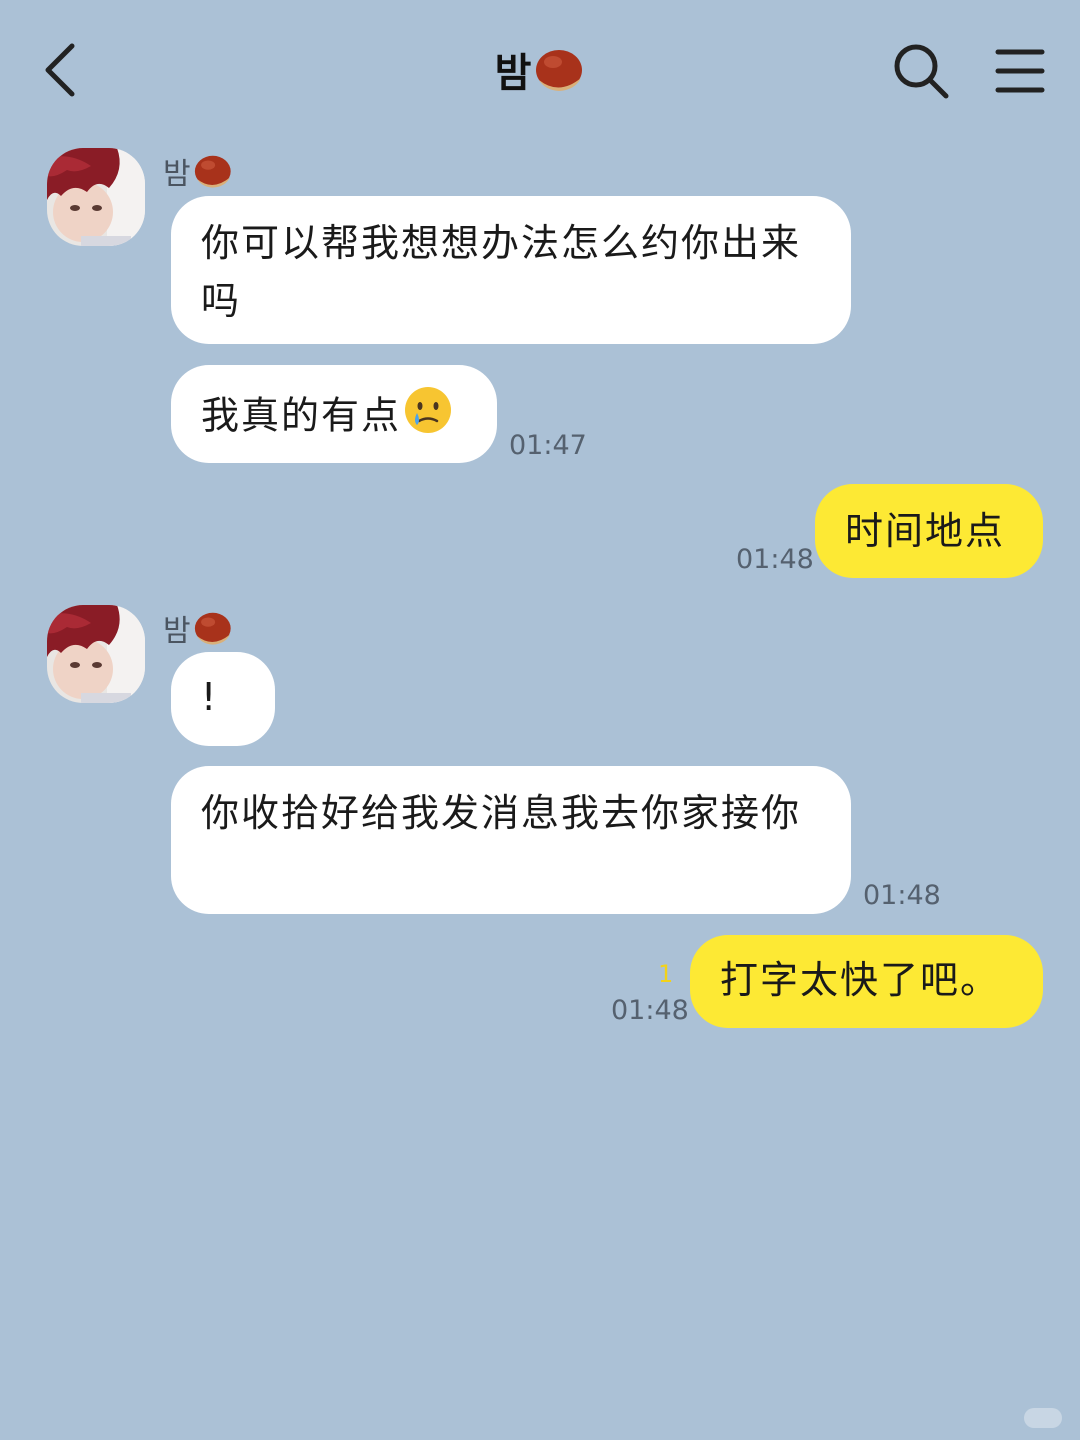  I want to click on unread-counter: 1, so click(666, 974).